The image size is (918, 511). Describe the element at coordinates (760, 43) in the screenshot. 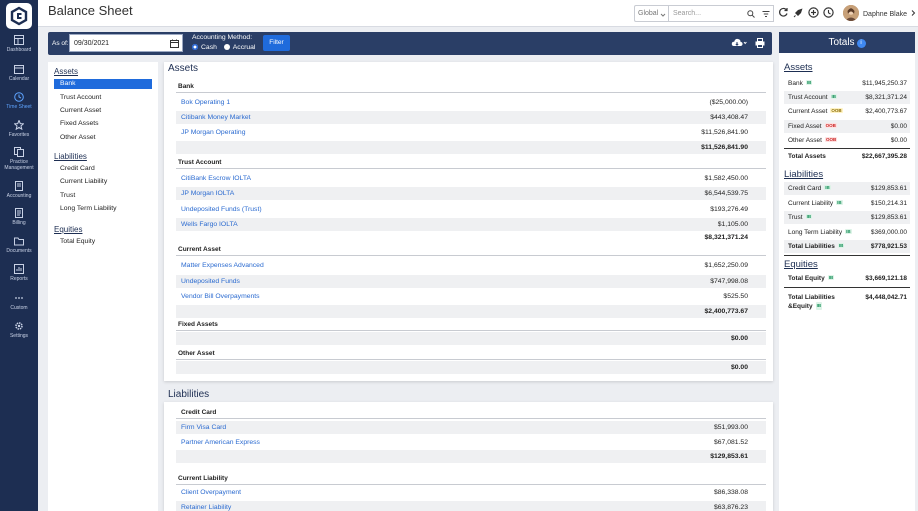

I see `print-icon` at that location.